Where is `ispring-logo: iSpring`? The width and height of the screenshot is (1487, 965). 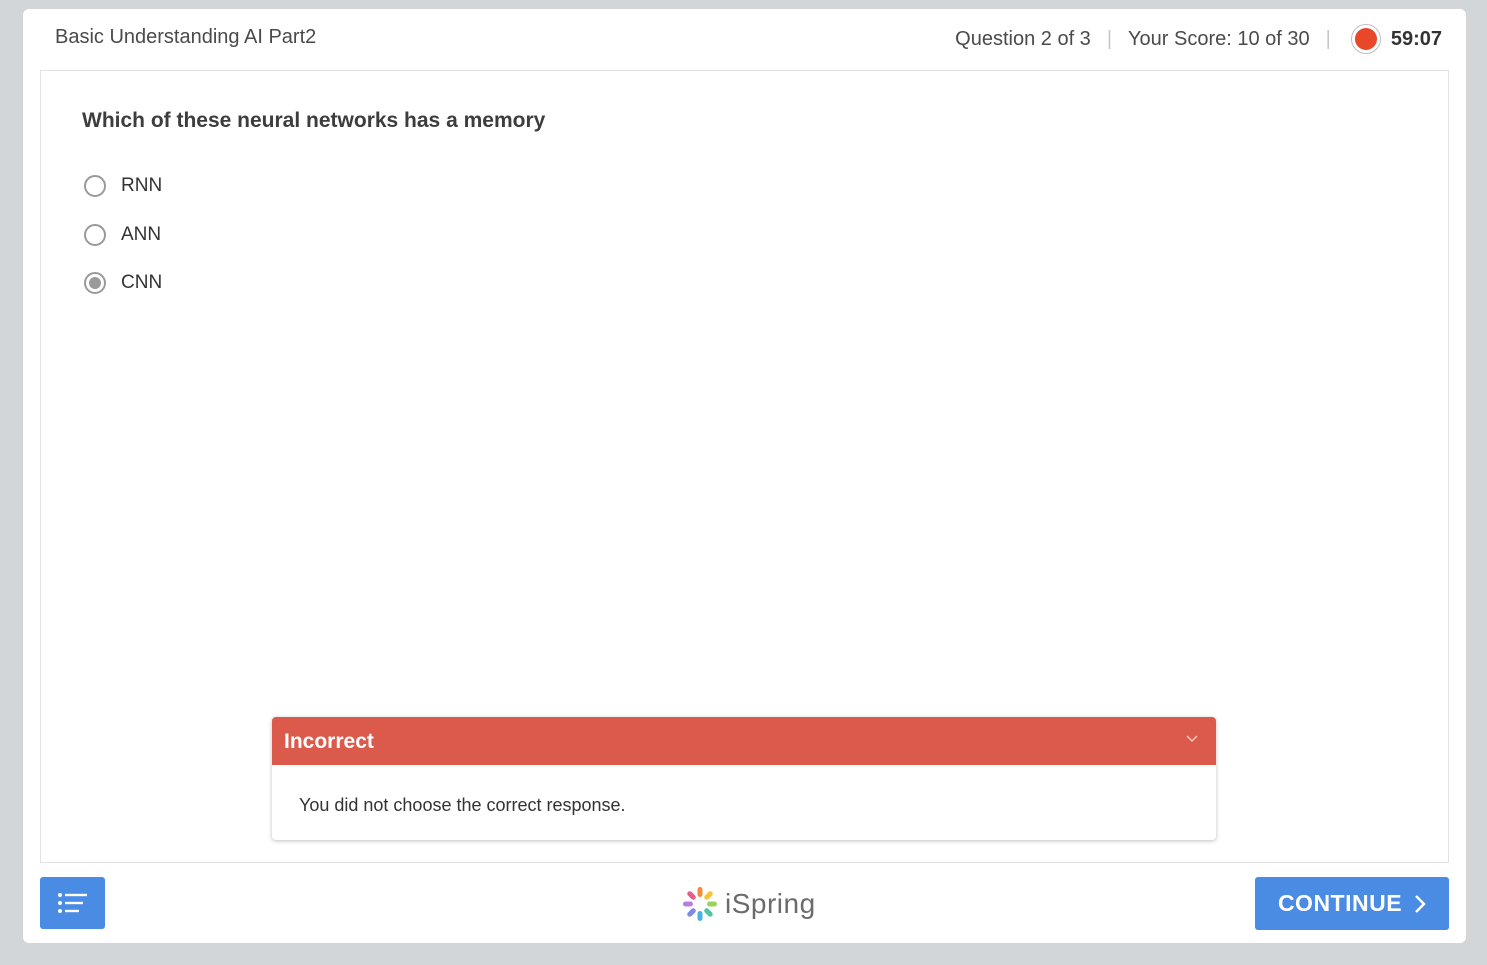
ispring-logo: iSpring is located at coordinates (748, 904).